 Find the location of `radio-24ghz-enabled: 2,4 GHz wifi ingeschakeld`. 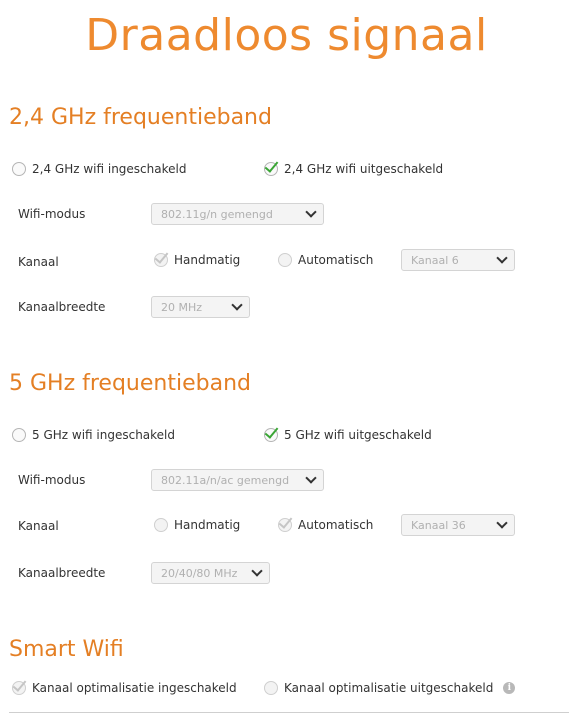

radio-24ghz-enabled: 2,4 GHz wifi ingeschakeld is located at coordinates (99, 169).